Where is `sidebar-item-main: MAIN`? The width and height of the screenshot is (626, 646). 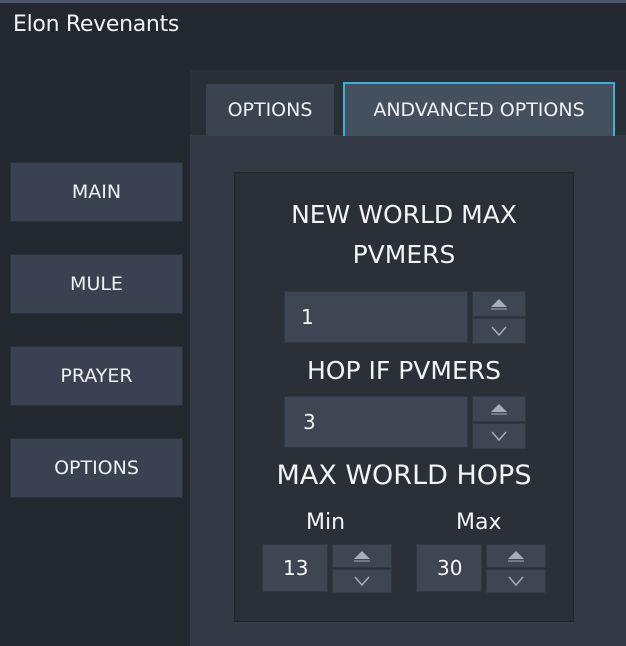
sidebar-item-main: MAIN is located at coordinates (96, 192).